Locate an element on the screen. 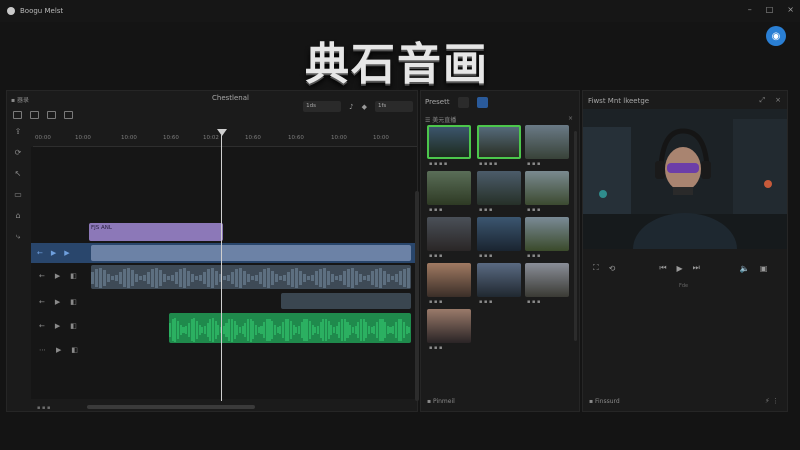 This screenshot has height=450, width=800. music-clip is located at coordinates (290, 328).